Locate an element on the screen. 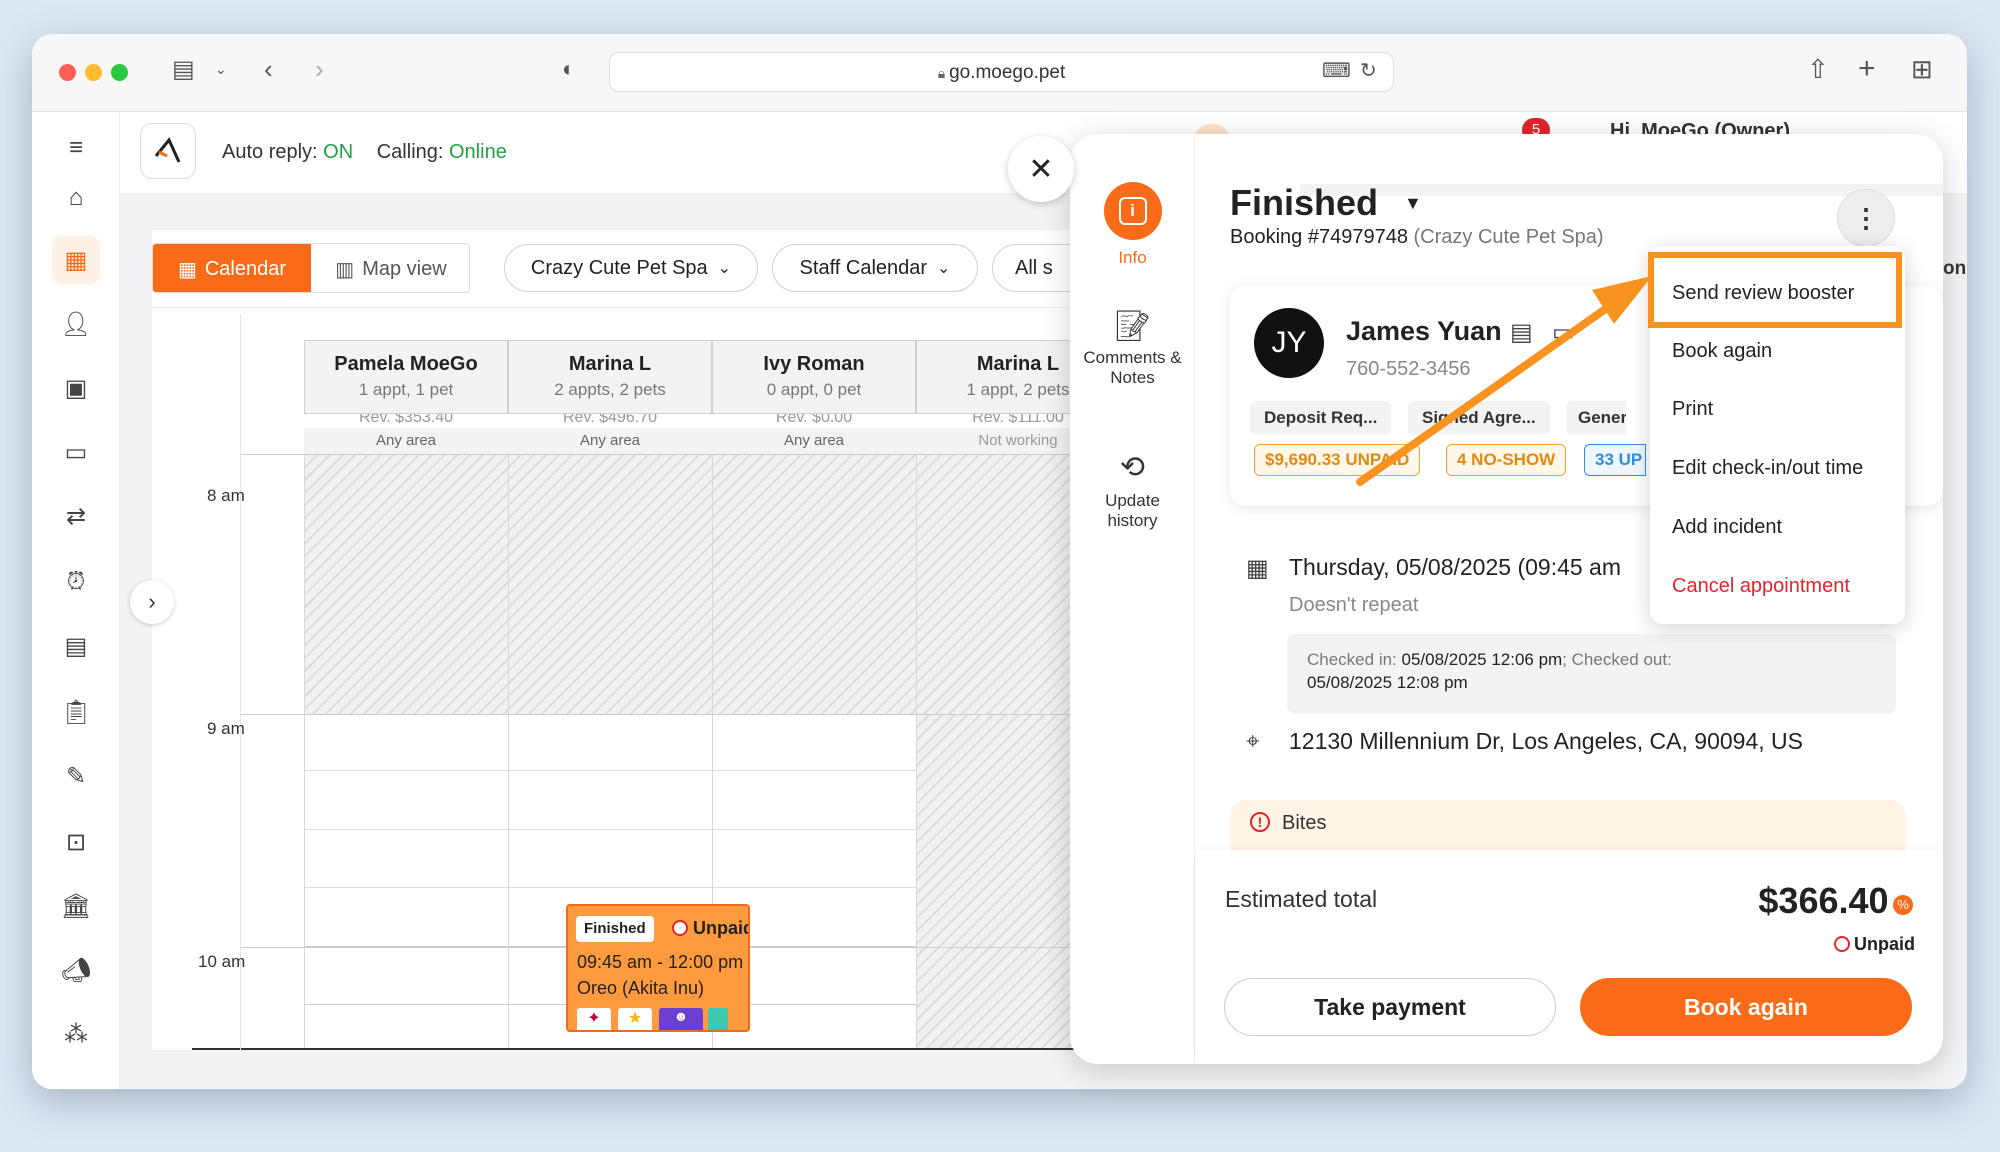  close-icon: ✕ is located at coordinates (1041, 169).